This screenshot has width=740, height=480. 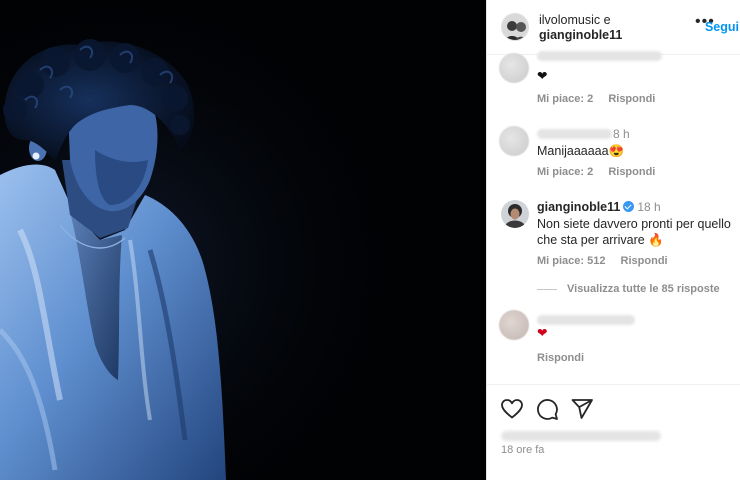 I want to click on comment-2: 8 h Manijaaaaaa😍 Mi piace: 2 Rispondi, so click(x=613, y=156).